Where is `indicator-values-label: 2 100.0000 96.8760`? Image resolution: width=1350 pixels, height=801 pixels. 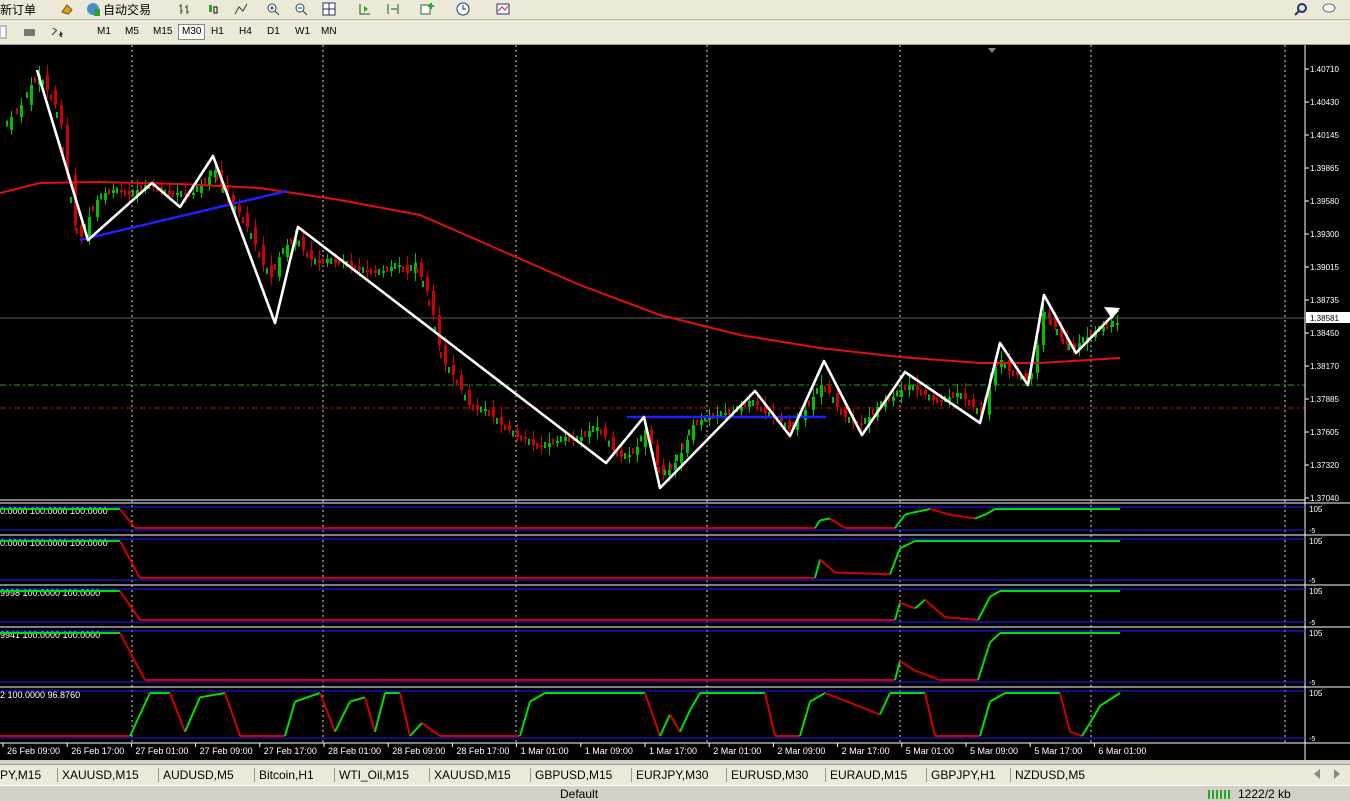 indicator-values-label: 2 100.0000 96.8760 is located at coordinates (40, 695).